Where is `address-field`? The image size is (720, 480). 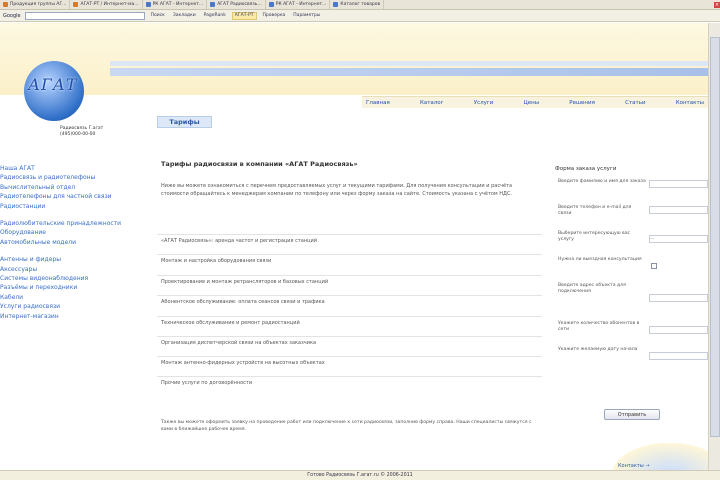
address-field is located at coordinates (678, 298).